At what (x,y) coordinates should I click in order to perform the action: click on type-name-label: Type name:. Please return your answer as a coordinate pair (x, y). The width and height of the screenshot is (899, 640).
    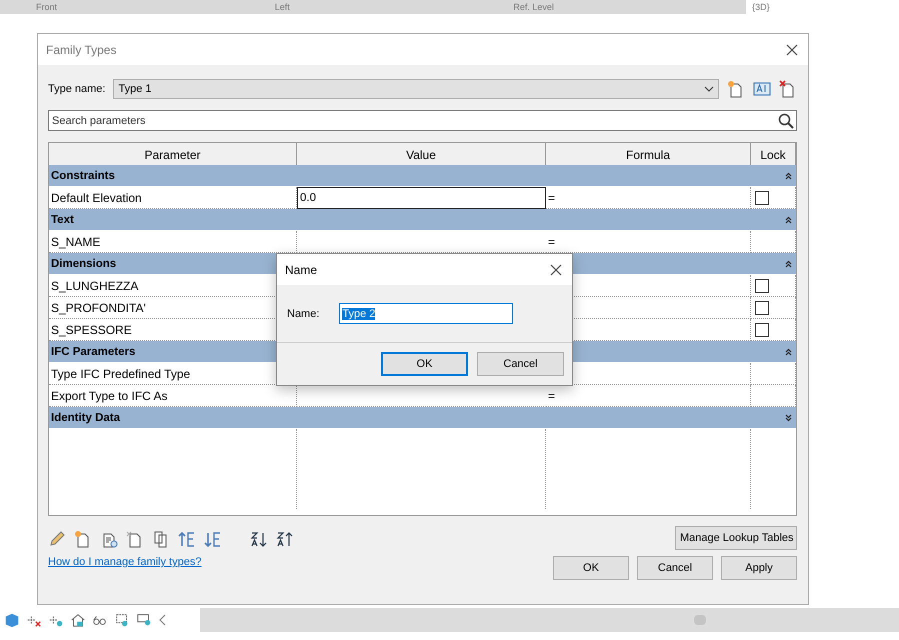
    Looking at the image, I should click on (77, 89).